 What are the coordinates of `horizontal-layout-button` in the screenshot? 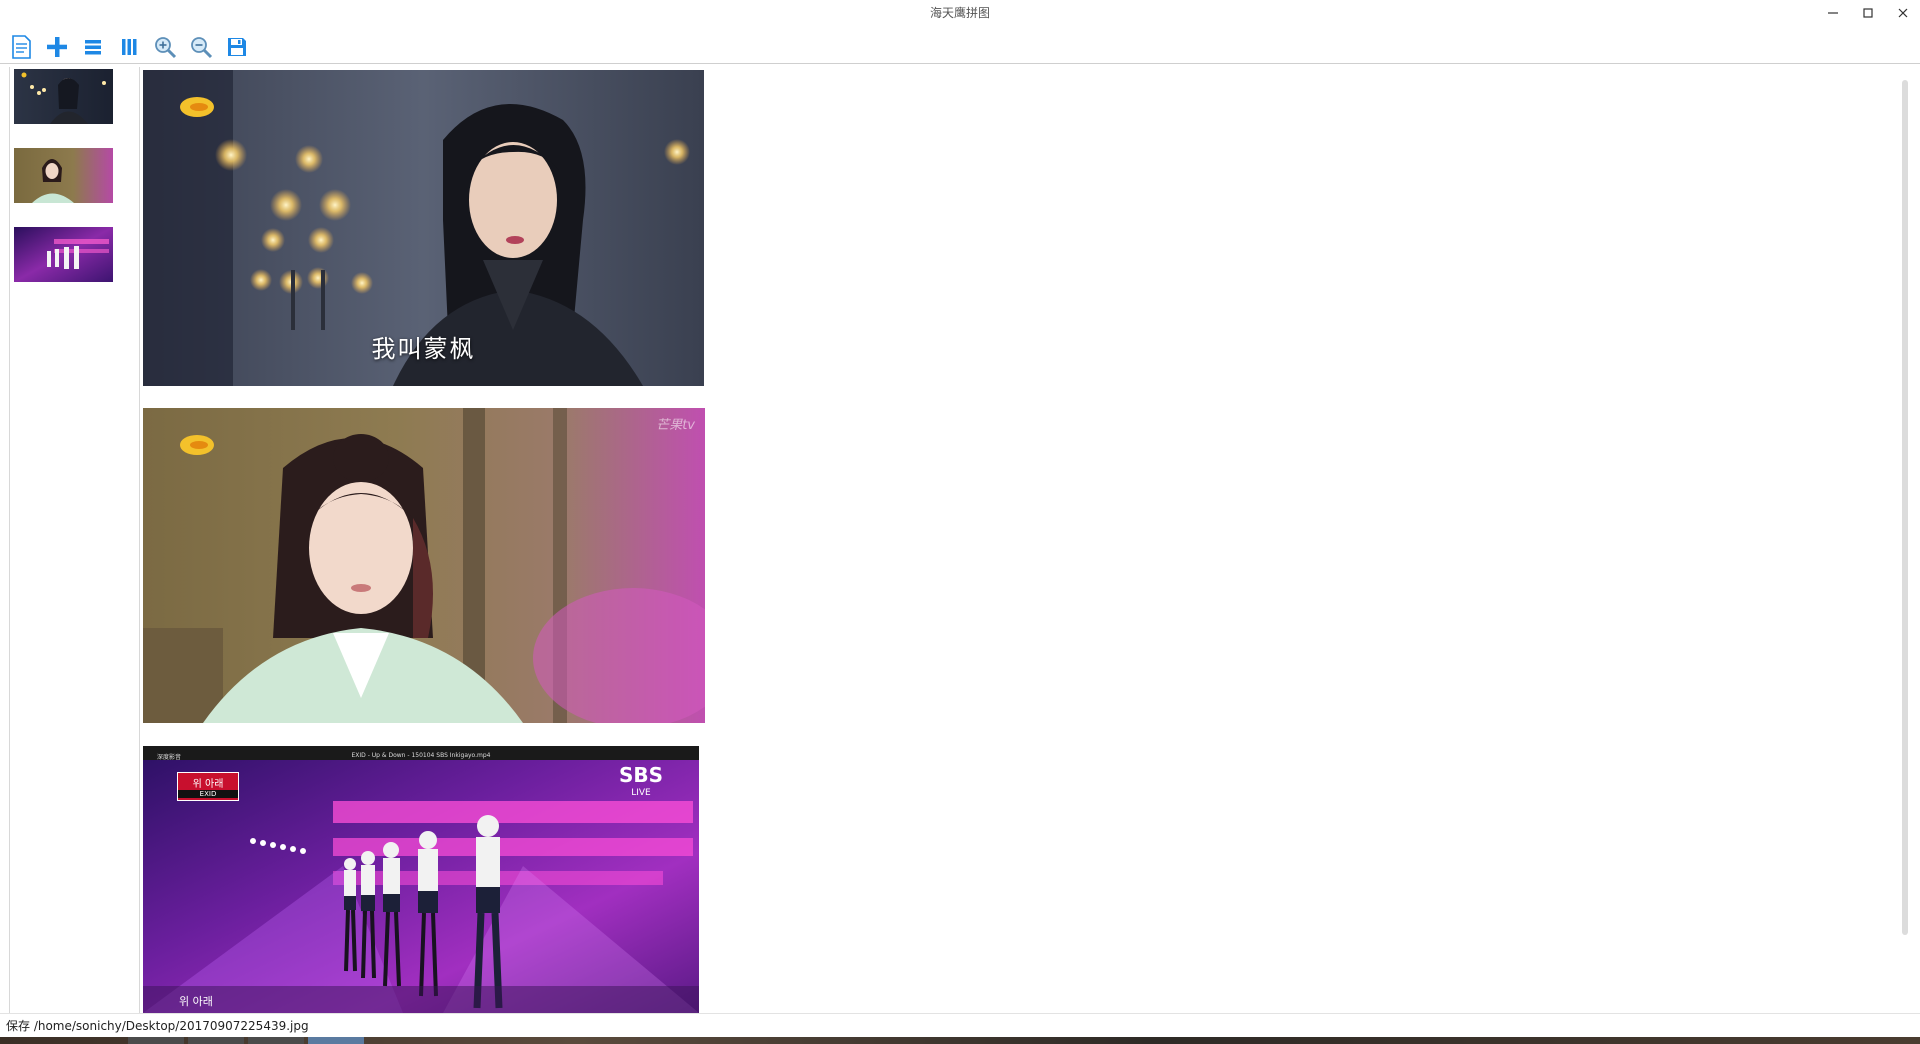 It's located at (129, 47).